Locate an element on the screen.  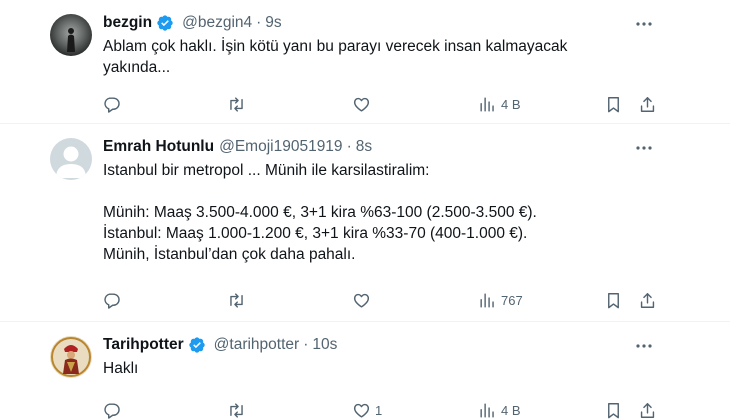
views-count: 767 is located at coordinates (512, 300).